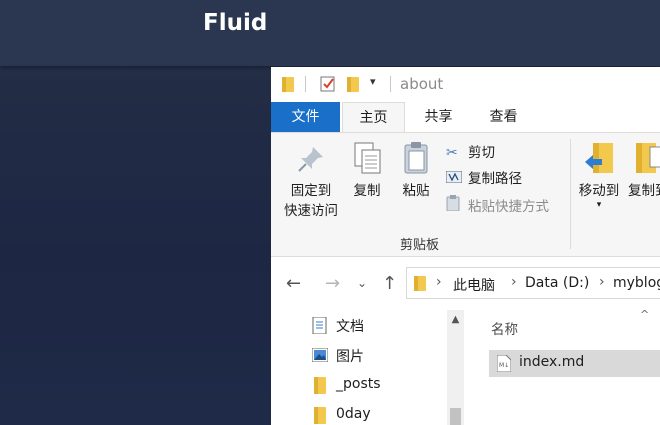 Image resolution: width=660 pixels, height=425 pixels. What do you see at coordinates (377, 367) in the screenshot?
I see `navigation-pane: 文档 📌 图片 📌 _posts 0day ▲` at bounding box center [377, 367].